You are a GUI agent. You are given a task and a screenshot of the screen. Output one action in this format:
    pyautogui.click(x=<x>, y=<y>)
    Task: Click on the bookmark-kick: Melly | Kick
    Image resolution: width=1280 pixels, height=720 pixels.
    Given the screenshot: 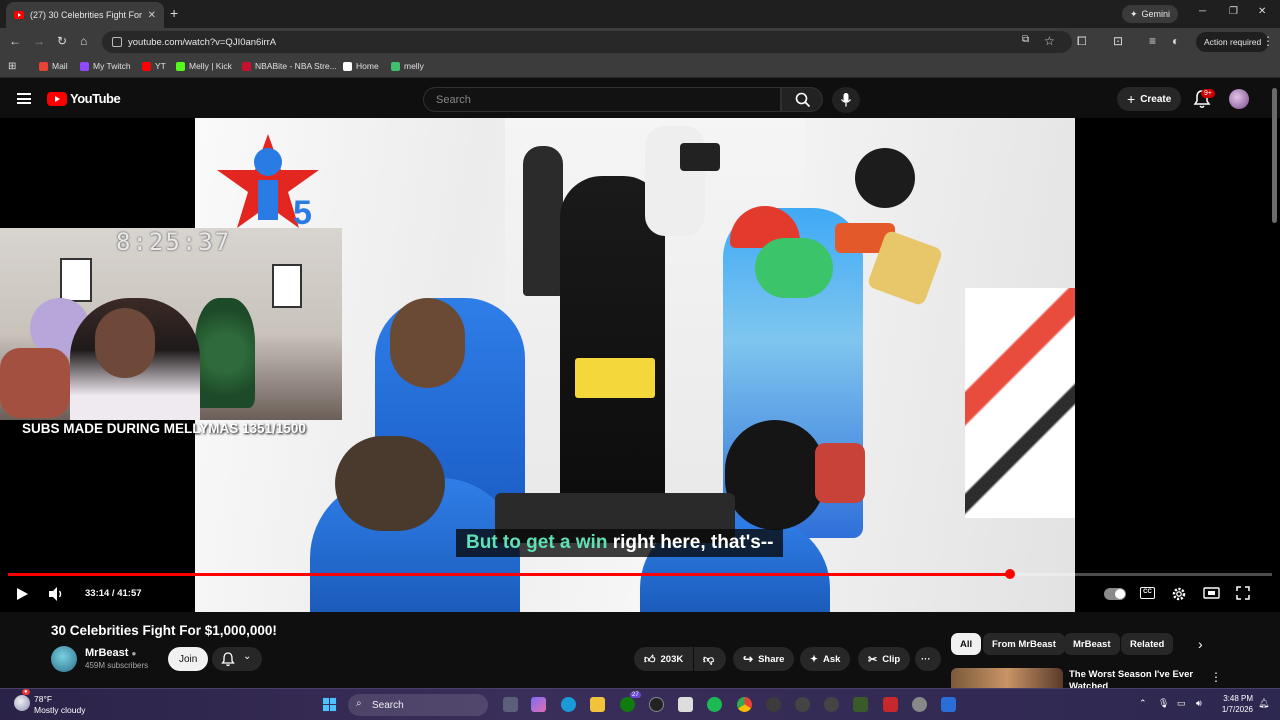 What is the action you would take?
    pyautogui.click(x=204, y=66)
    